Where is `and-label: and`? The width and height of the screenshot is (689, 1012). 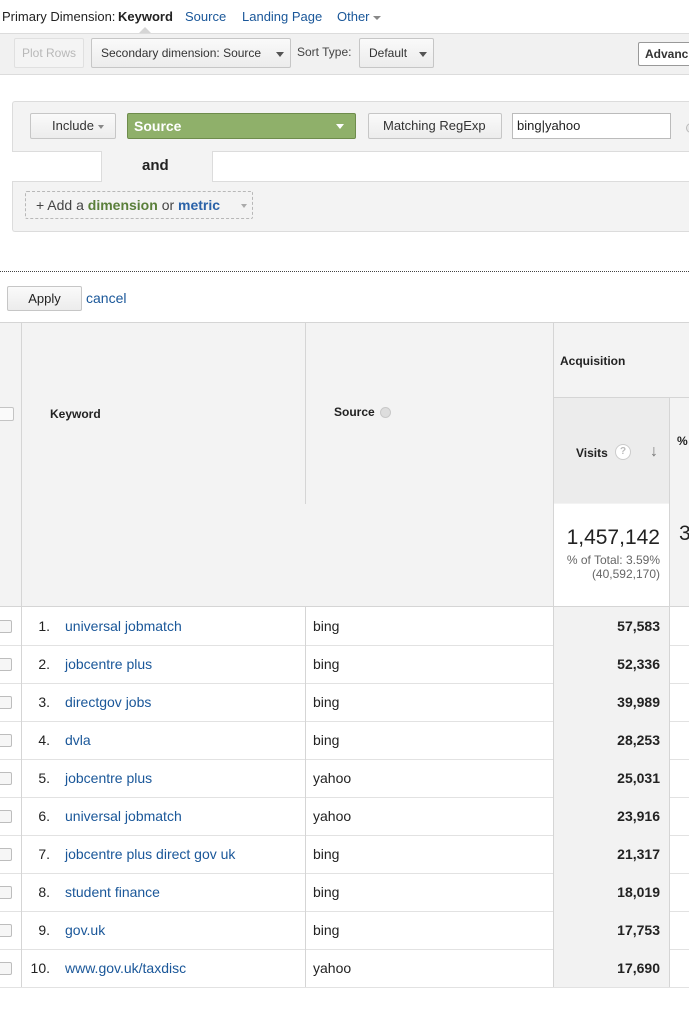 and-label: and is located at coordinates (155, 165).